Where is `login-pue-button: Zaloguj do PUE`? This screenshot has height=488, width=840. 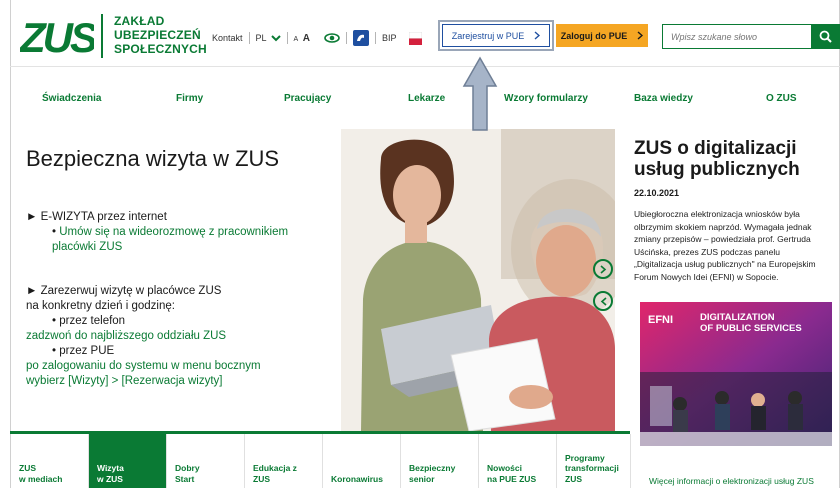
login-pue-button: Zaloguj do PUE is located at coordinates (602, 35).